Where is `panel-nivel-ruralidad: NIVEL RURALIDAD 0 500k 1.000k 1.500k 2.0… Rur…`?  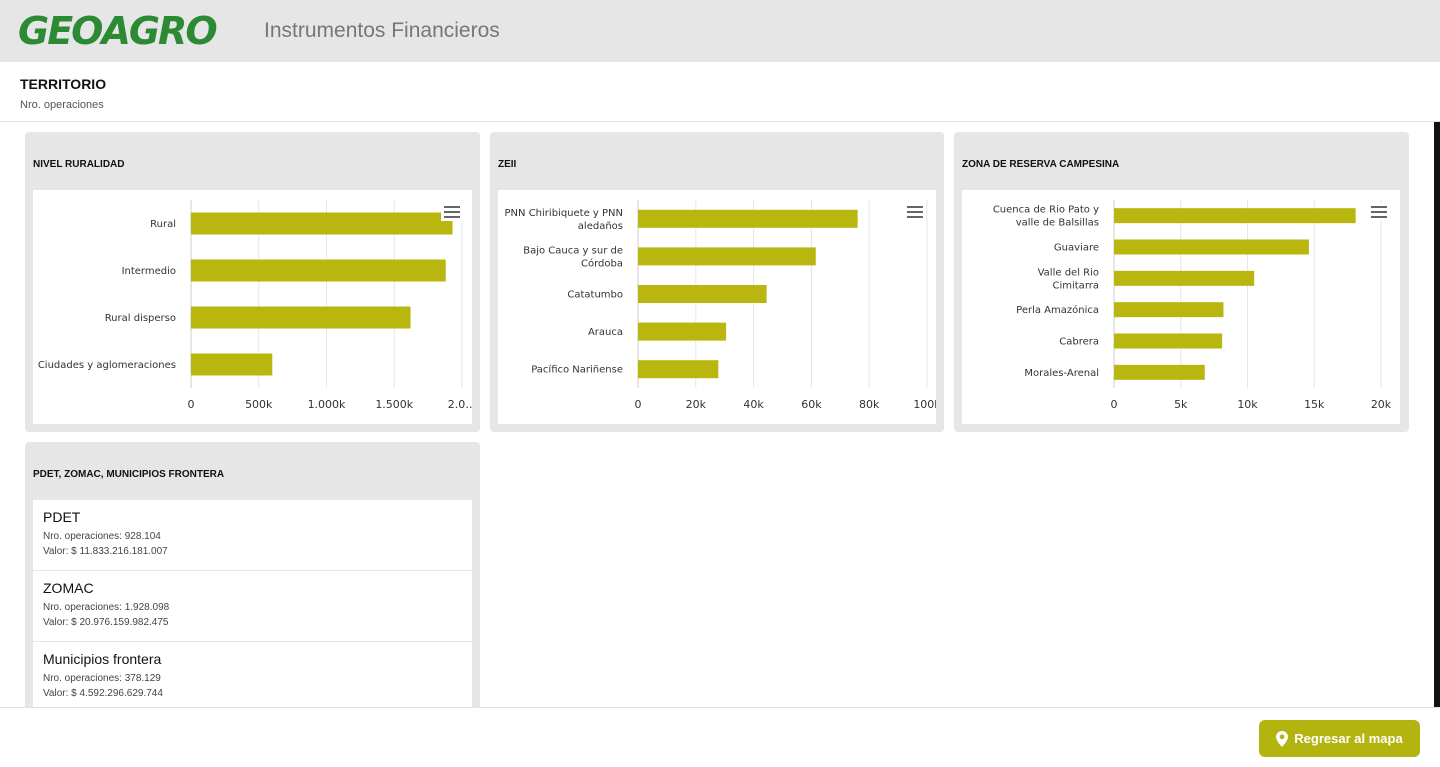 panel-nivel-ruralidad: NIVEL RURALIDAD 0 500k 1.000k 1.500k 2.0… Rur… is located at coordinates (252, 282).